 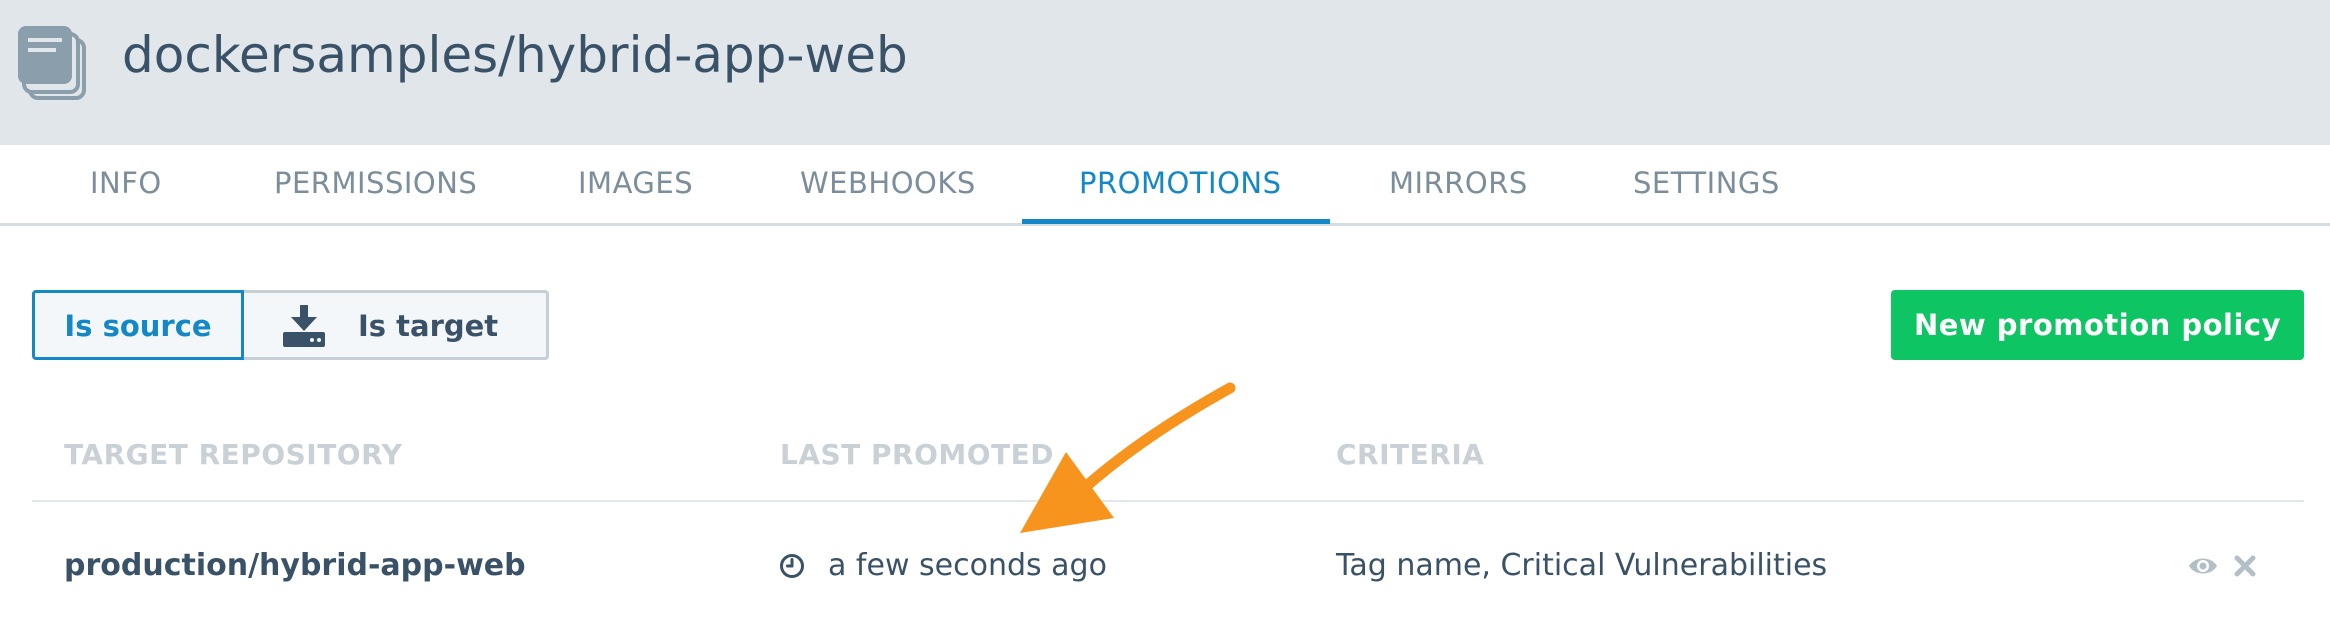 I want to click on page-title: dockersamples/hybrid-app-web, so click(x=515, y=55).